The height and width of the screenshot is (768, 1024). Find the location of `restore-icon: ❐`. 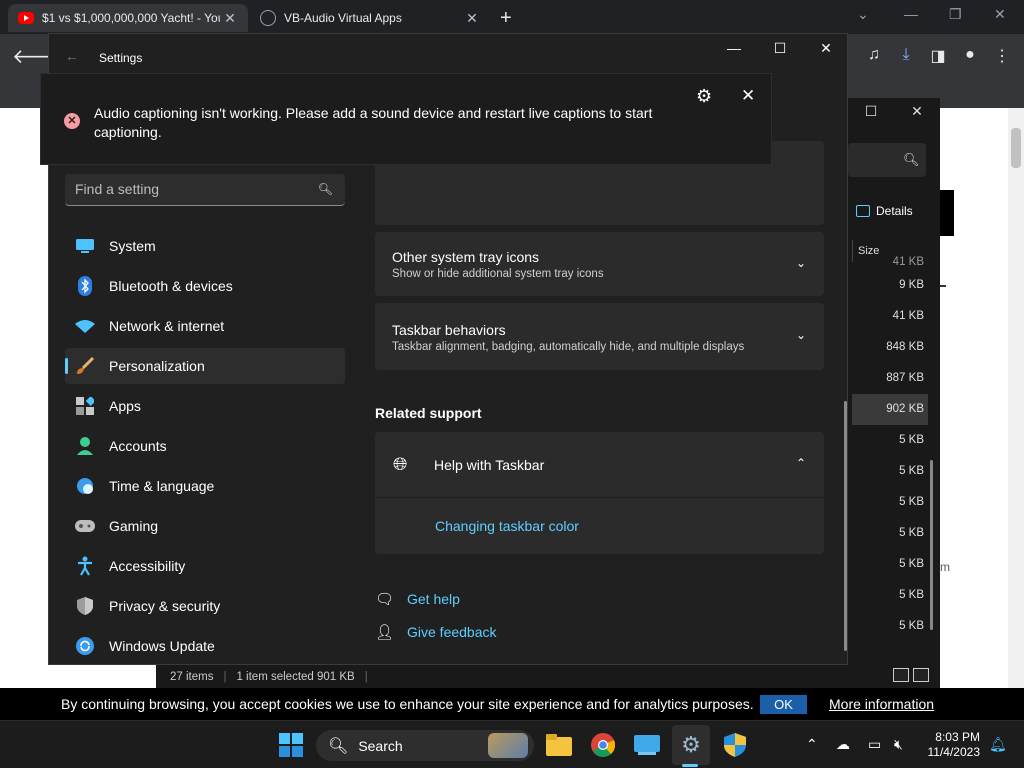

restore-icon: ❐ is located at coordinates (955, 14).